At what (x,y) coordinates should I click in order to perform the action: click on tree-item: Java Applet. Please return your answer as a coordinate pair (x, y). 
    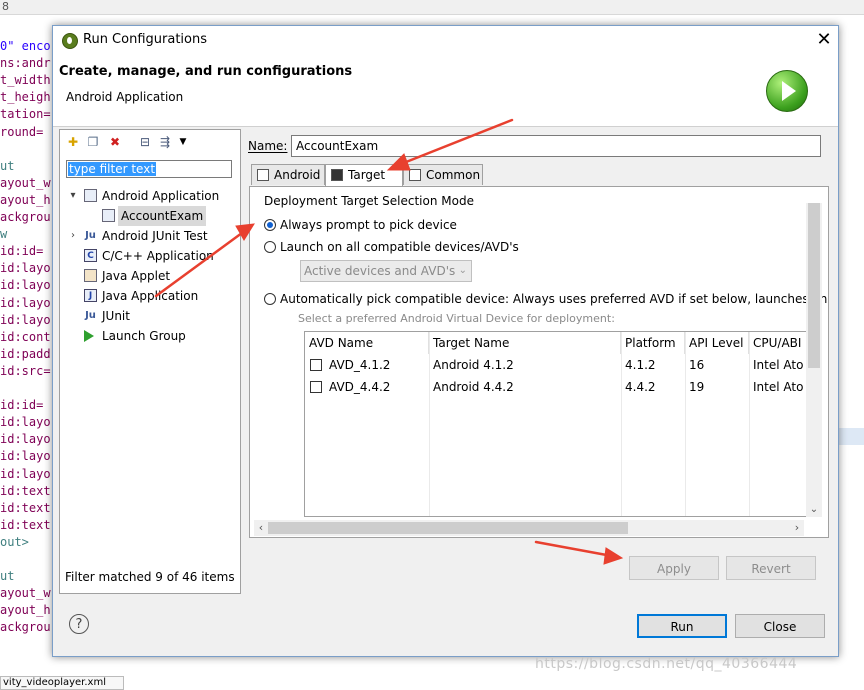
    Looking at the image, I should click on (149, 276).